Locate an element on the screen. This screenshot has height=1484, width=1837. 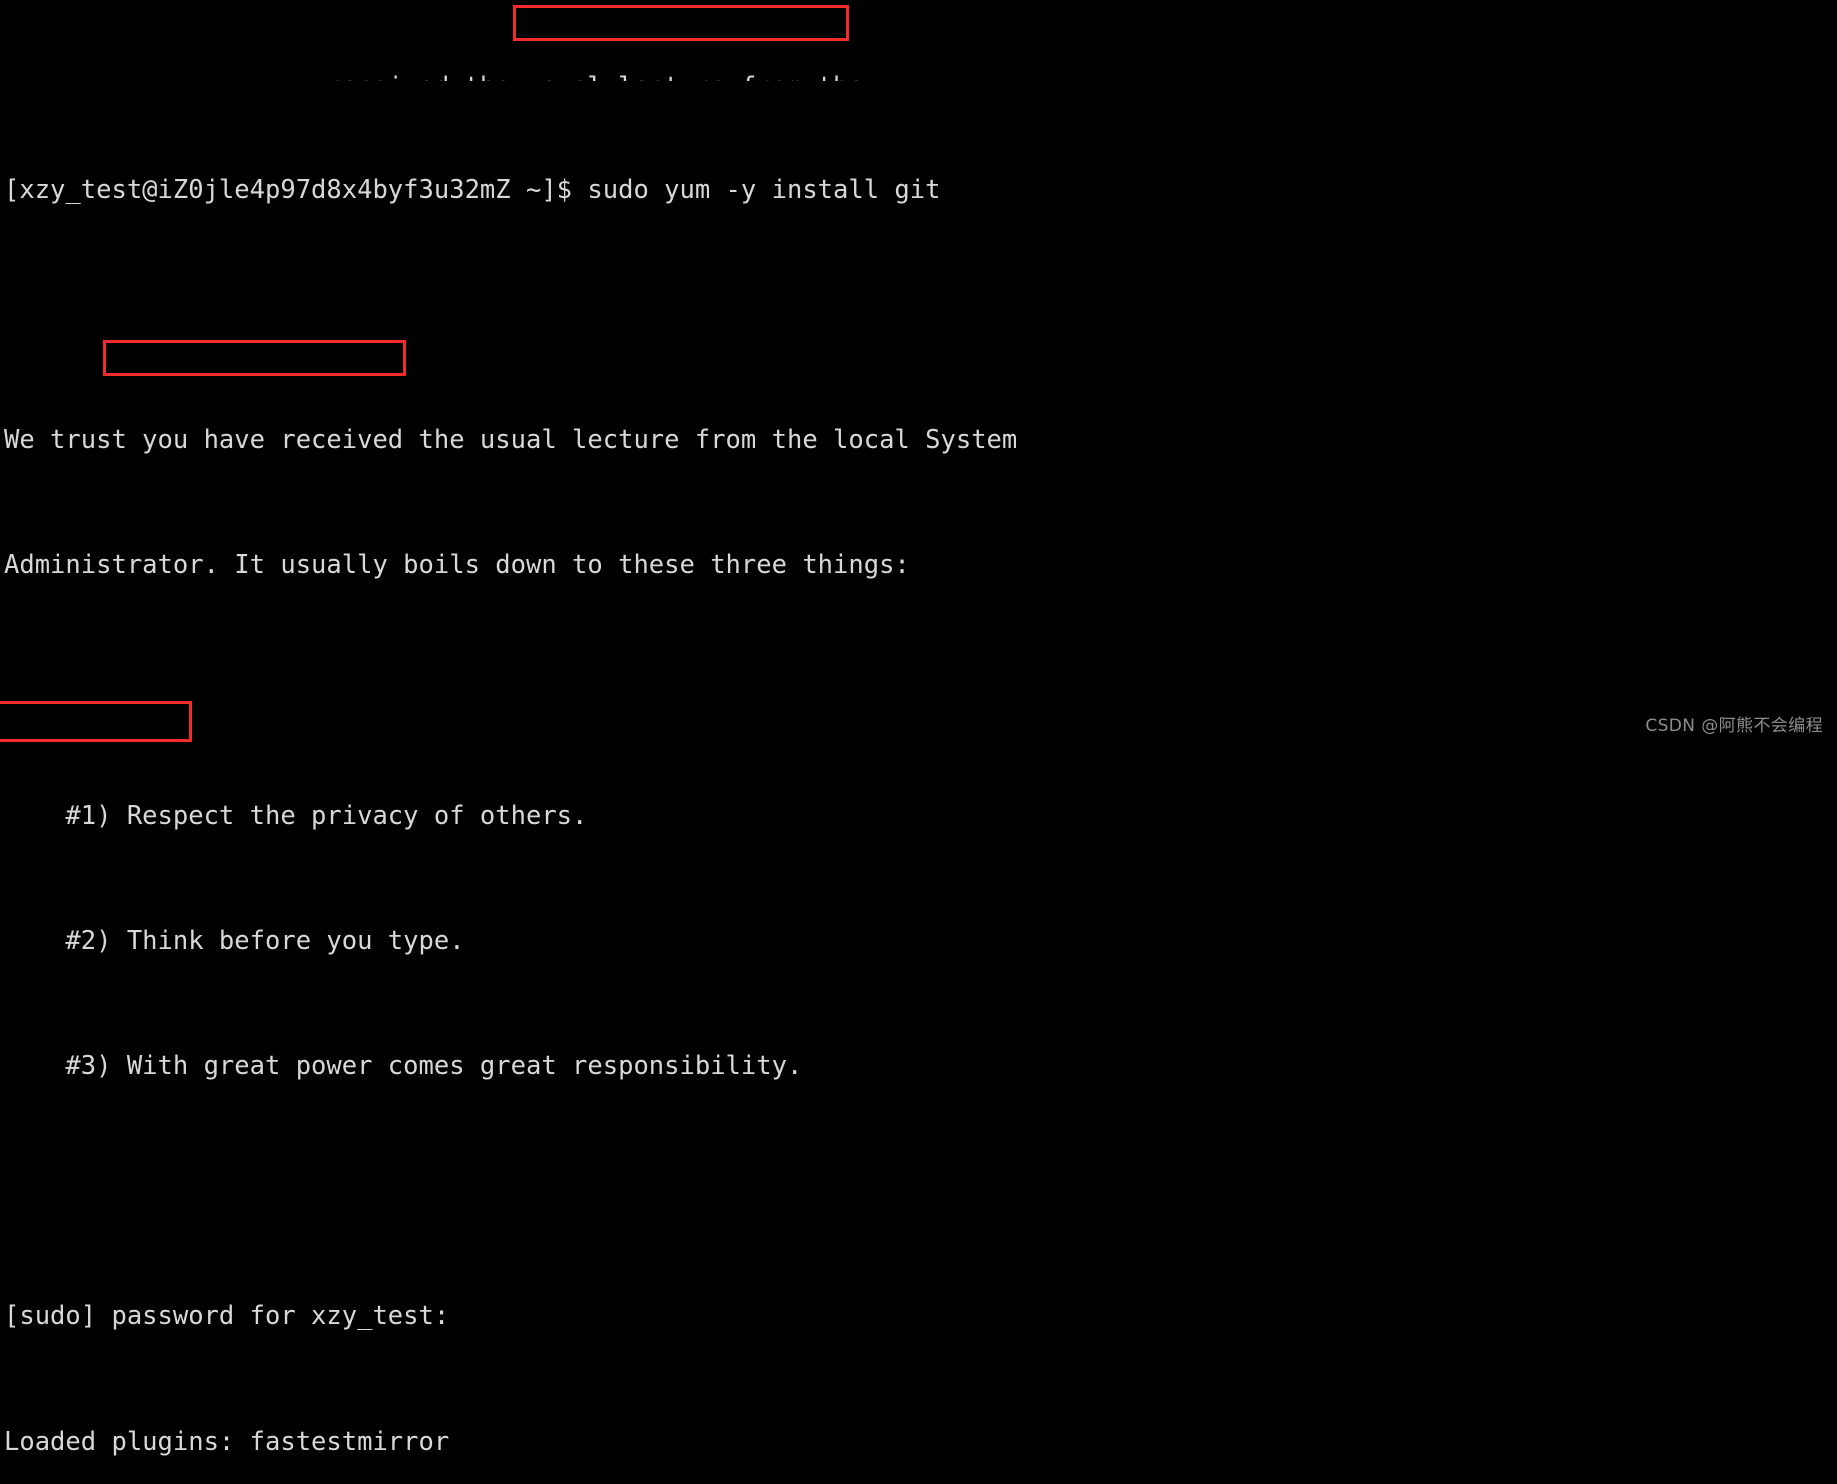
password-prompt: password for xzy_test: is located at coordinates (280, 1316).